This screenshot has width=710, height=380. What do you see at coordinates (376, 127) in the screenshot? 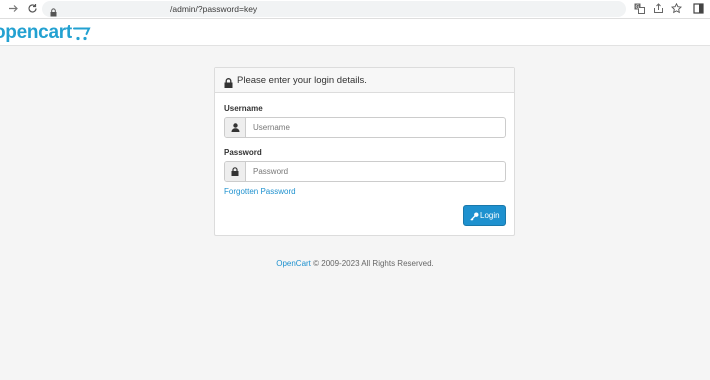
I see `username-input` at bounding box center [376, 127].